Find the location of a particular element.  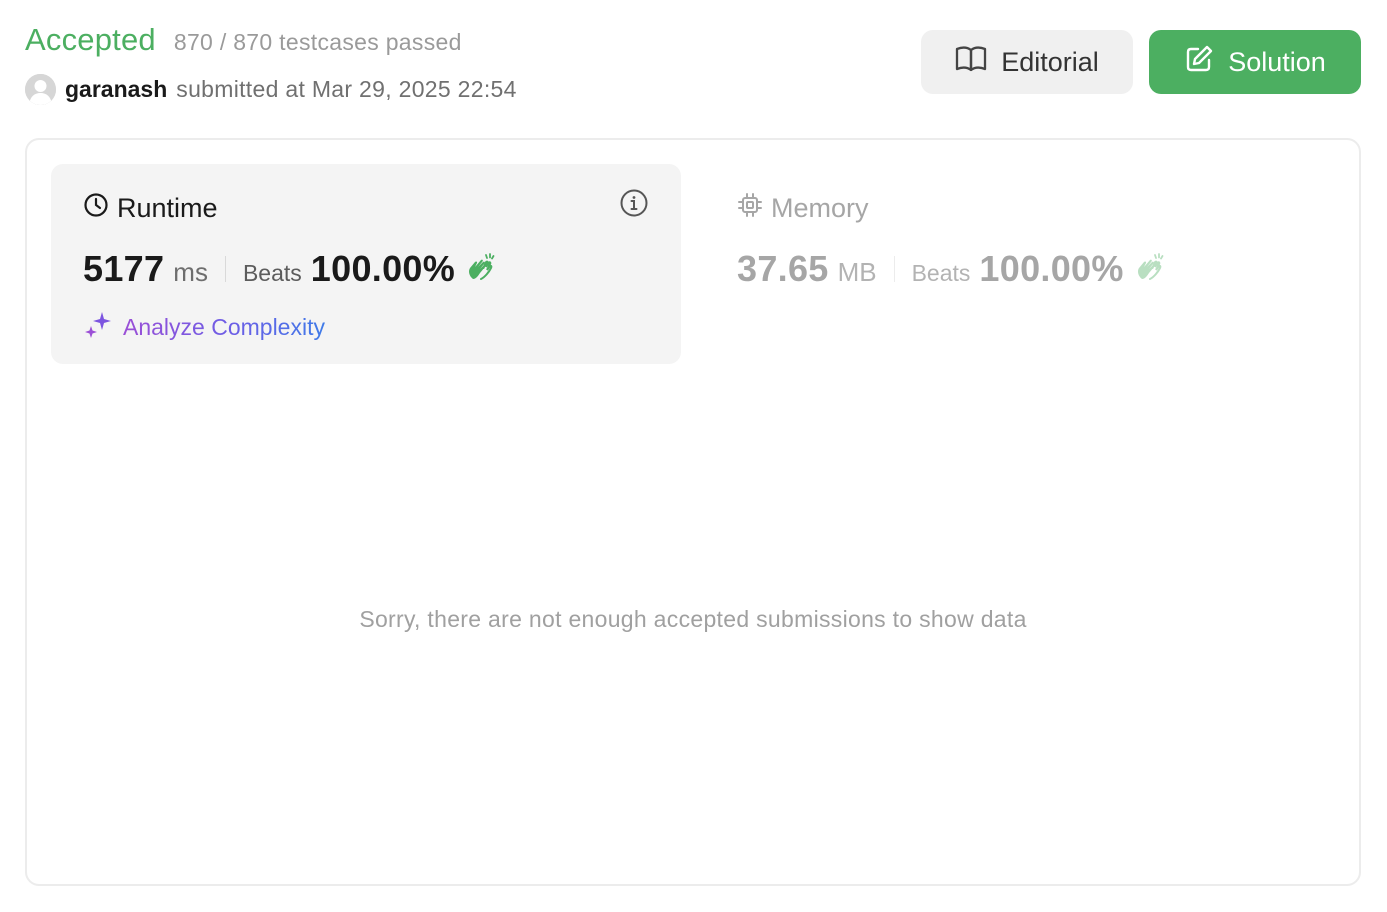

analyze-complexity-link: Analyze Complexity is located at coordinates (204, 327).